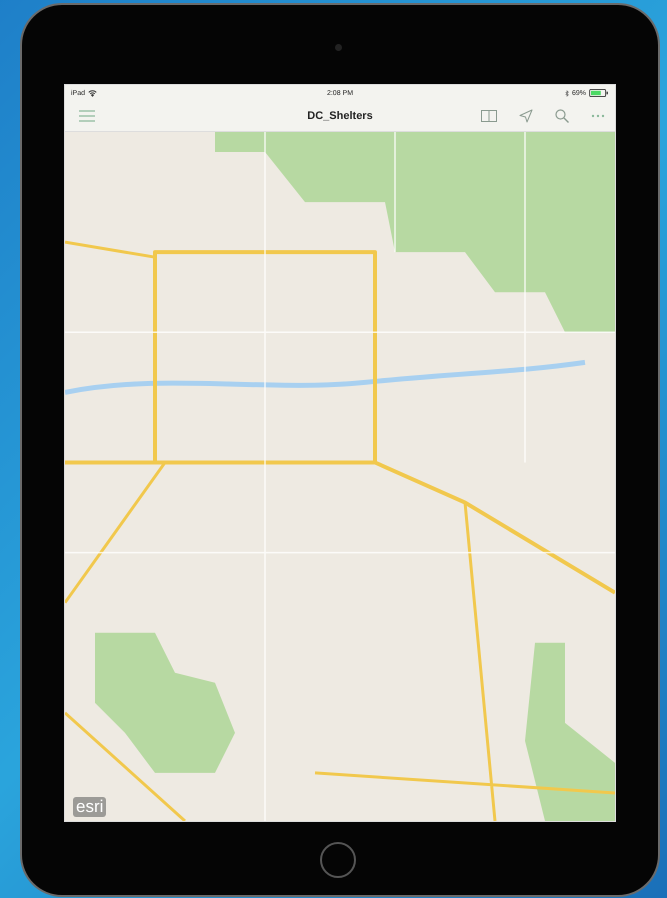 The width and height of the screenshot is (667, 898). Describe the element at coordinates (87, 116) in the screenshot. I see `menu-icon` at that location.